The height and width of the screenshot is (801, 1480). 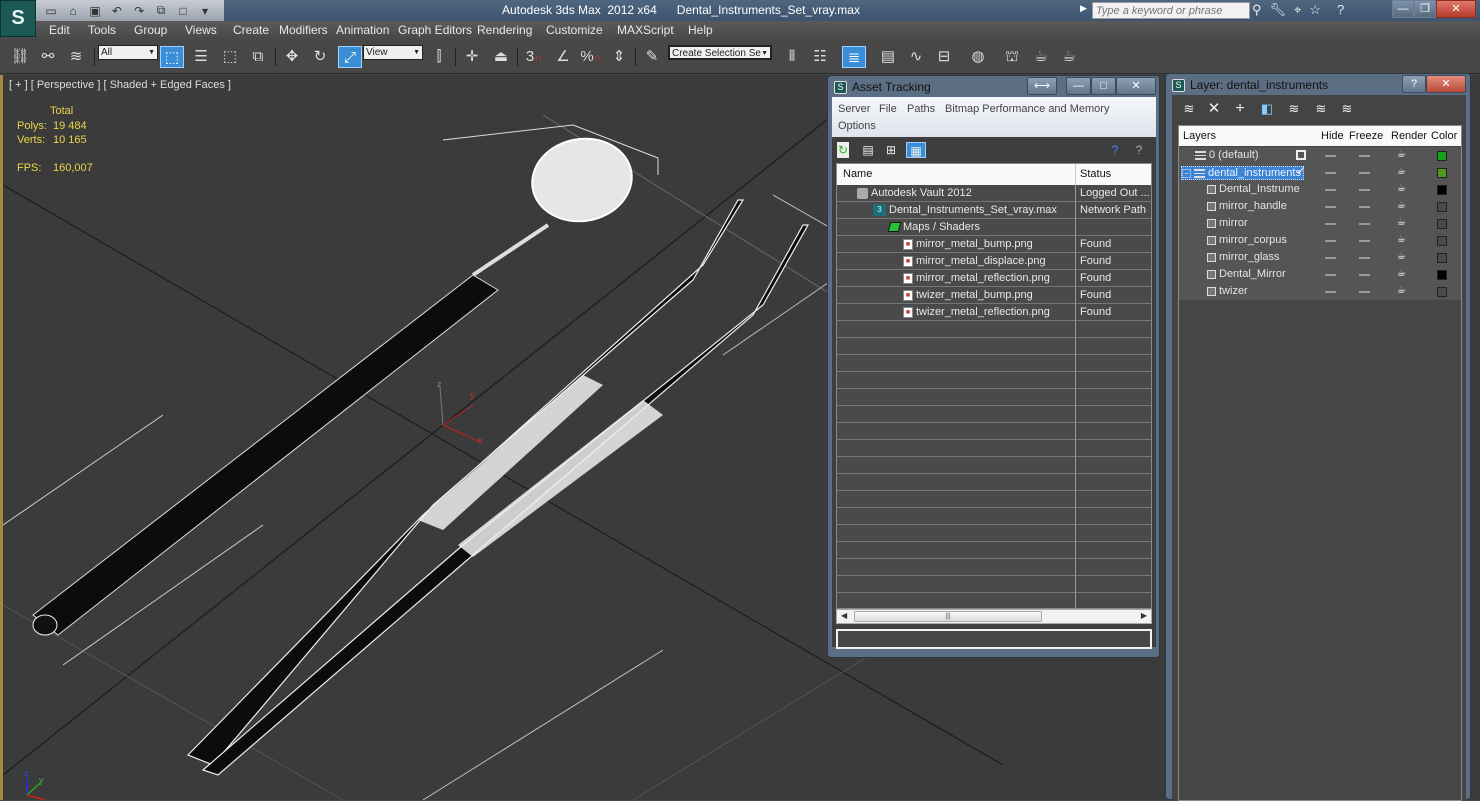 I want to click on maximize-button: □, so click(x=1103, y=86).